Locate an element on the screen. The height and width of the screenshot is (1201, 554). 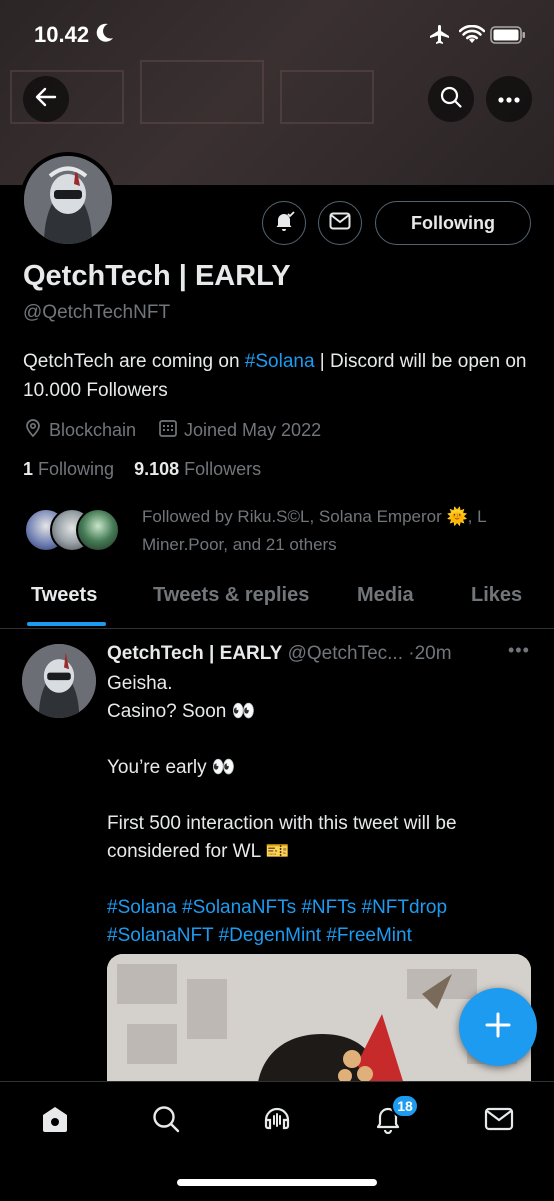
tweet-author-avatar is located at coordinates (59, 681).